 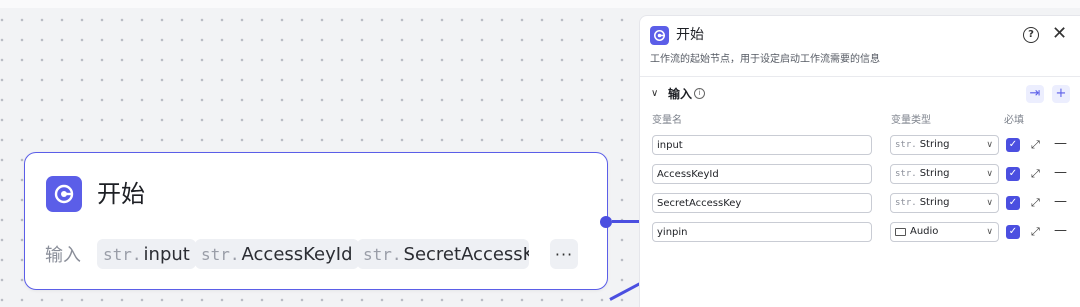 I want to click on panel-divider, so click(x=860, y=76).